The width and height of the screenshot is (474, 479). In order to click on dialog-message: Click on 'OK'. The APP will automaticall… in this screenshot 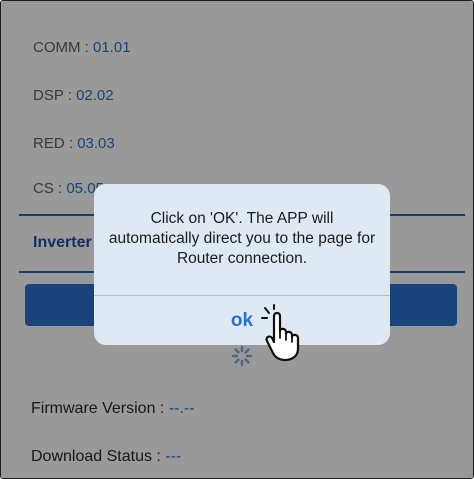, I will do `click(242, 238)`.